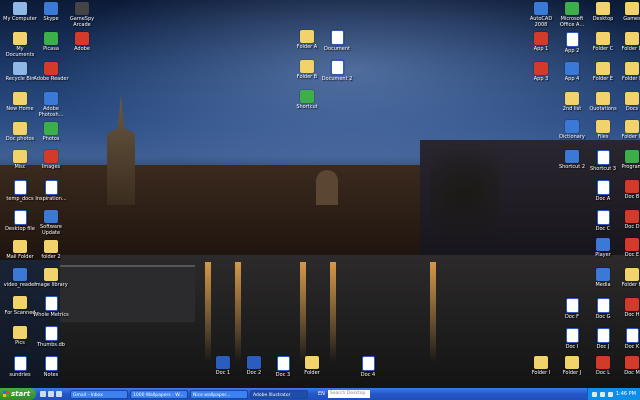 This screenshot has width=640, height=400. Describe the element at coordinates (82, 8) in the screenshot. I see `dark-icon` at that location.